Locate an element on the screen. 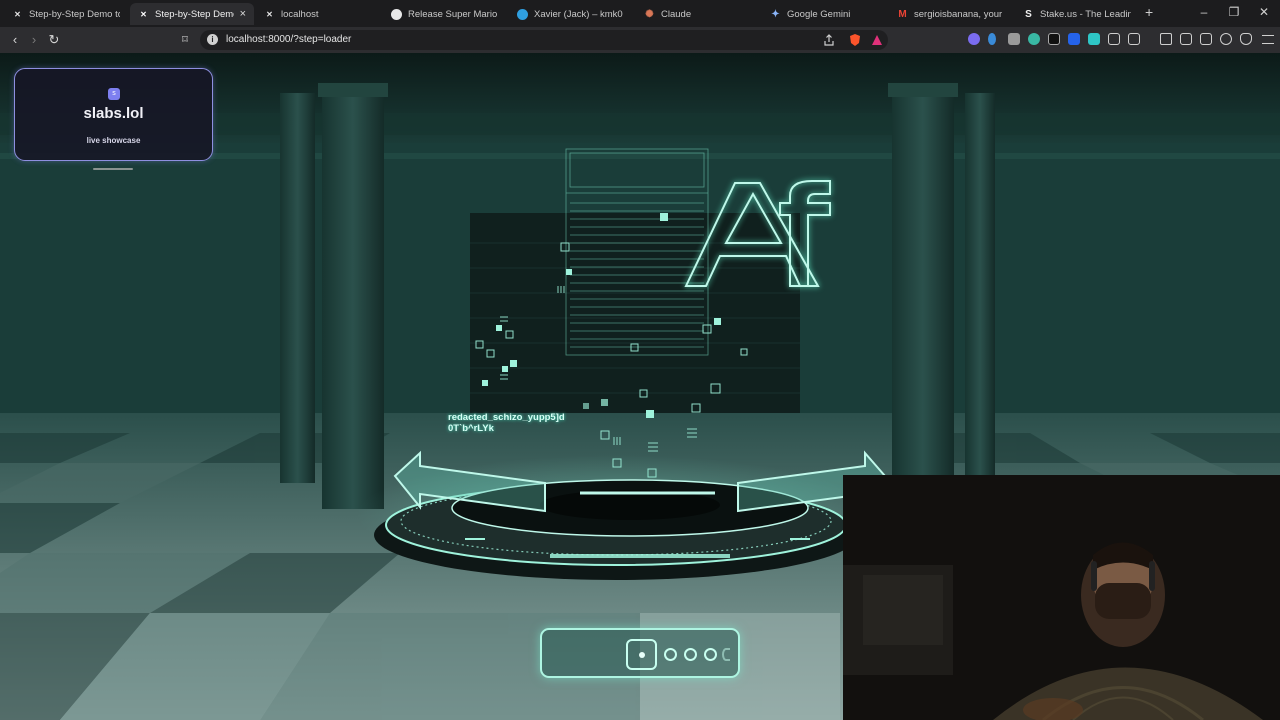  browser-tab: ✕ Step-by-Step Demo to Inte is located at coordinates (66, 14).